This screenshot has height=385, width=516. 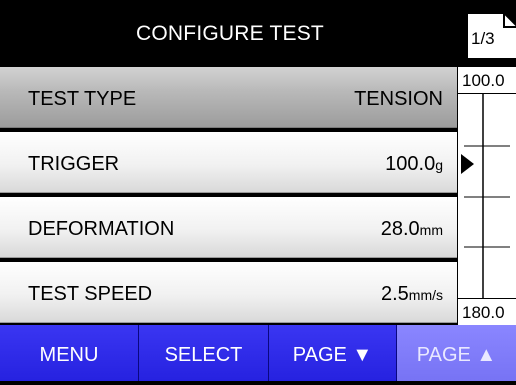 What do you see at coordinates (203, 353) in the screenshot?
I see `select-button: SELECT` at bounding box center [203, 353].